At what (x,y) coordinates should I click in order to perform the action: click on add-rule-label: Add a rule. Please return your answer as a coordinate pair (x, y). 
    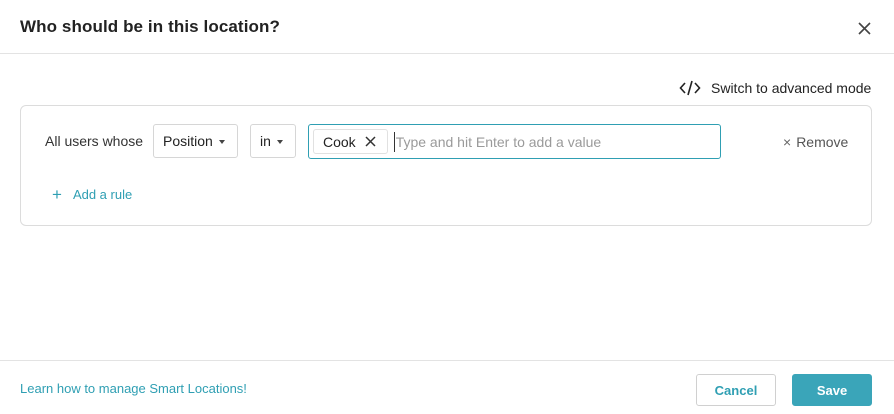
    Looking at the image, I should click on (102, 194).